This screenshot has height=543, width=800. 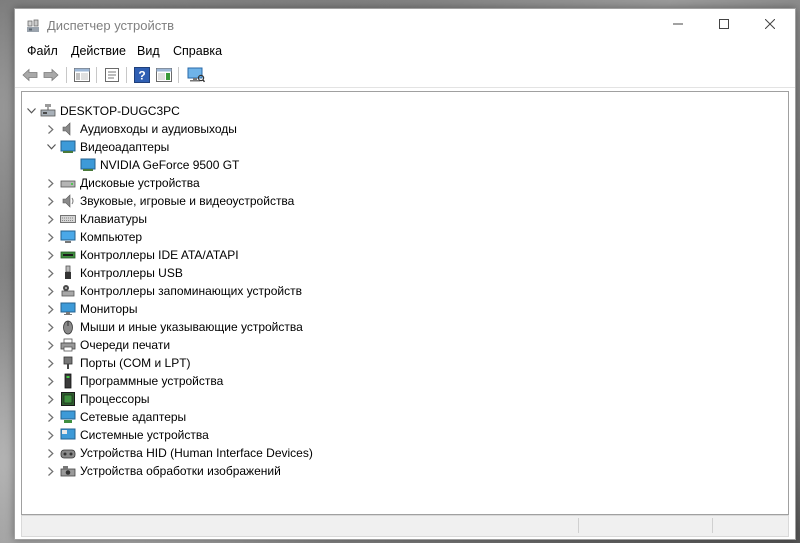 I want to click on sound-icon, so click(x=68, y=201).